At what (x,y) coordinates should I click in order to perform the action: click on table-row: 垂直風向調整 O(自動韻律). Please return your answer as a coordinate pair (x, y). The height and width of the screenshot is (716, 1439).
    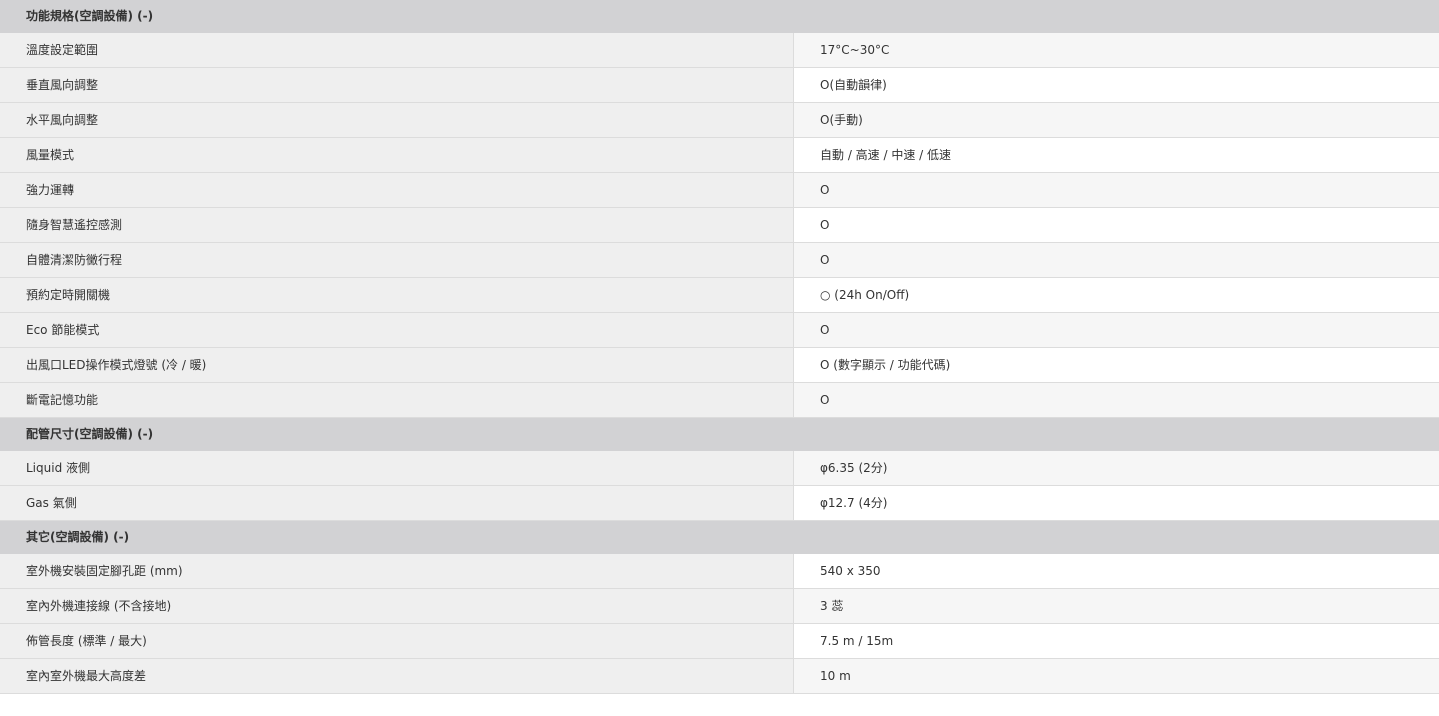
    Looking at the image, I should click on (719, 85).